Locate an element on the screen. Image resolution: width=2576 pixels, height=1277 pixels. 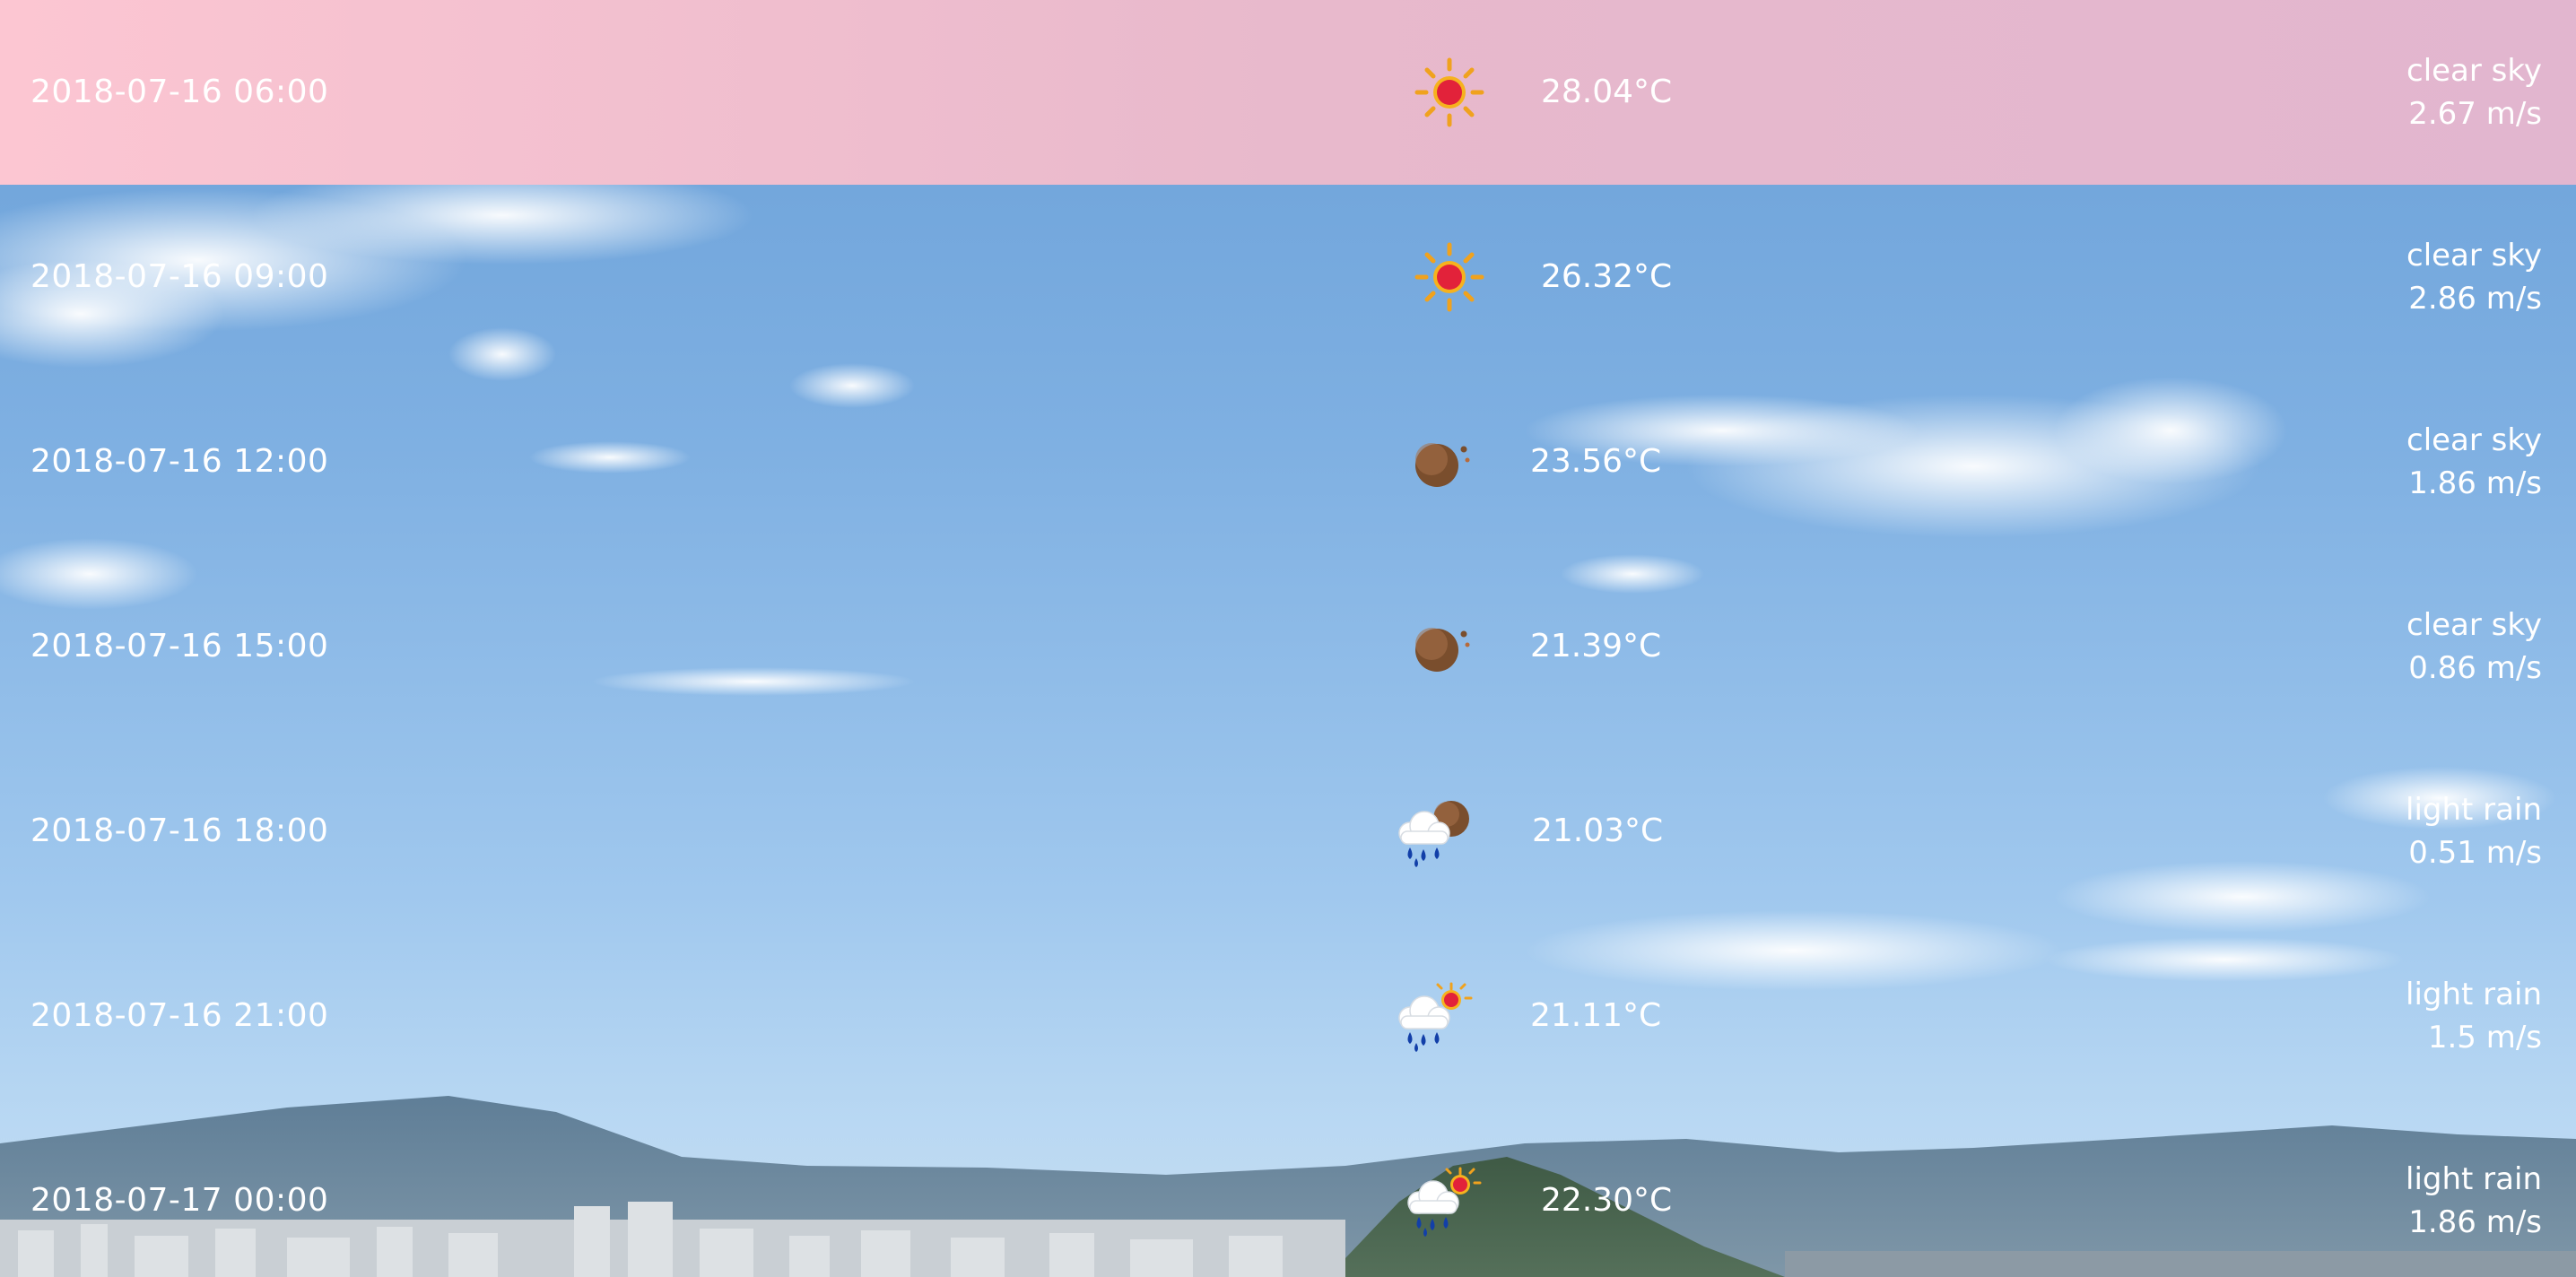
forecast-datetime: 2018-07-16 06:00 is located at coordinates (179, 92).